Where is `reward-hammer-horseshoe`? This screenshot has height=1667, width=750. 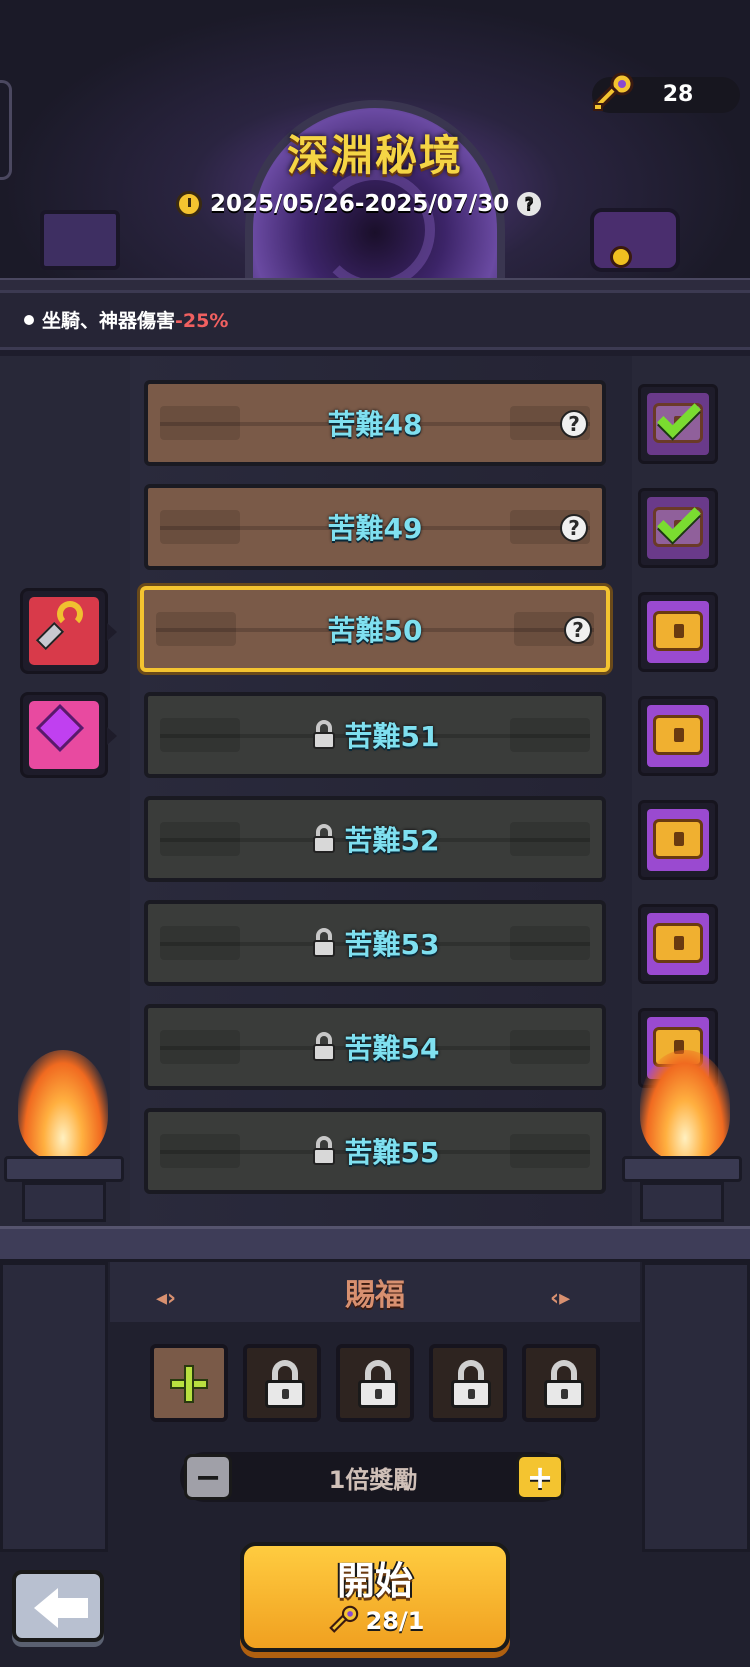
reward-hammer-horseshoe is located at coordinates (68, 631).